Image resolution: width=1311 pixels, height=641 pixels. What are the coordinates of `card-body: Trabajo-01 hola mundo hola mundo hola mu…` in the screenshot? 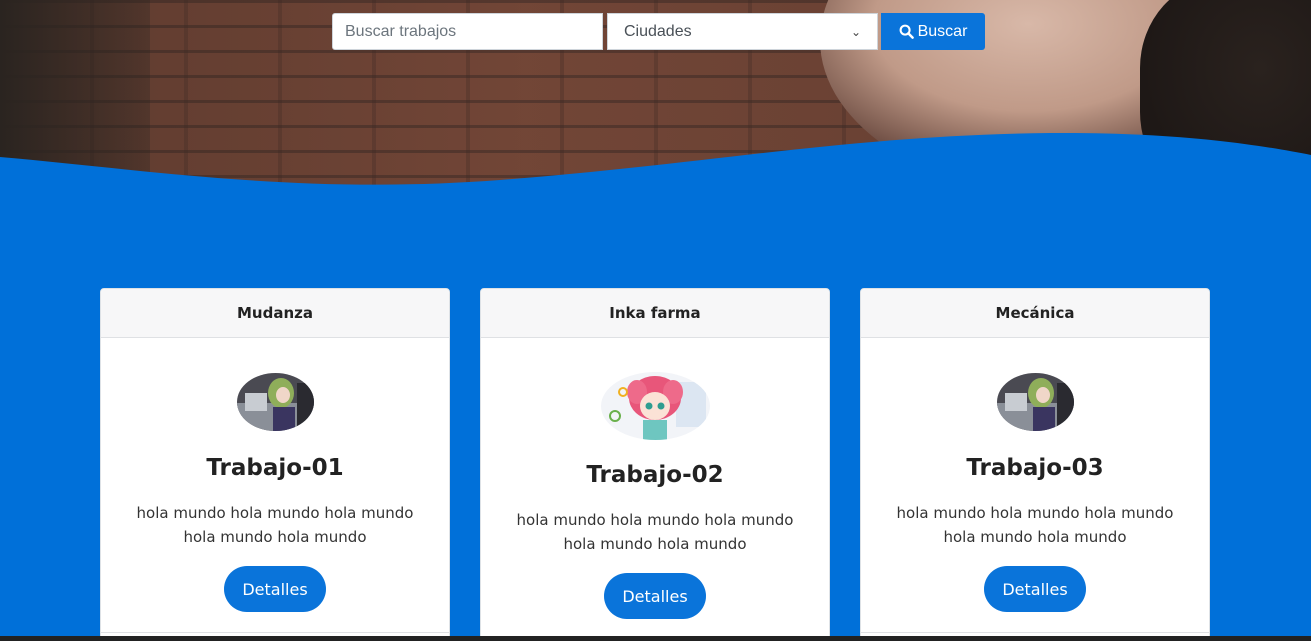 It's located at (275, 475).